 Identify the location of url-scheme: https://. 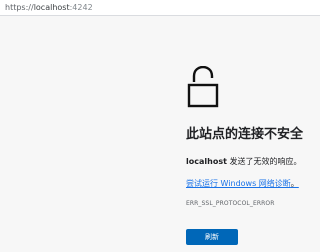
(19, 7).